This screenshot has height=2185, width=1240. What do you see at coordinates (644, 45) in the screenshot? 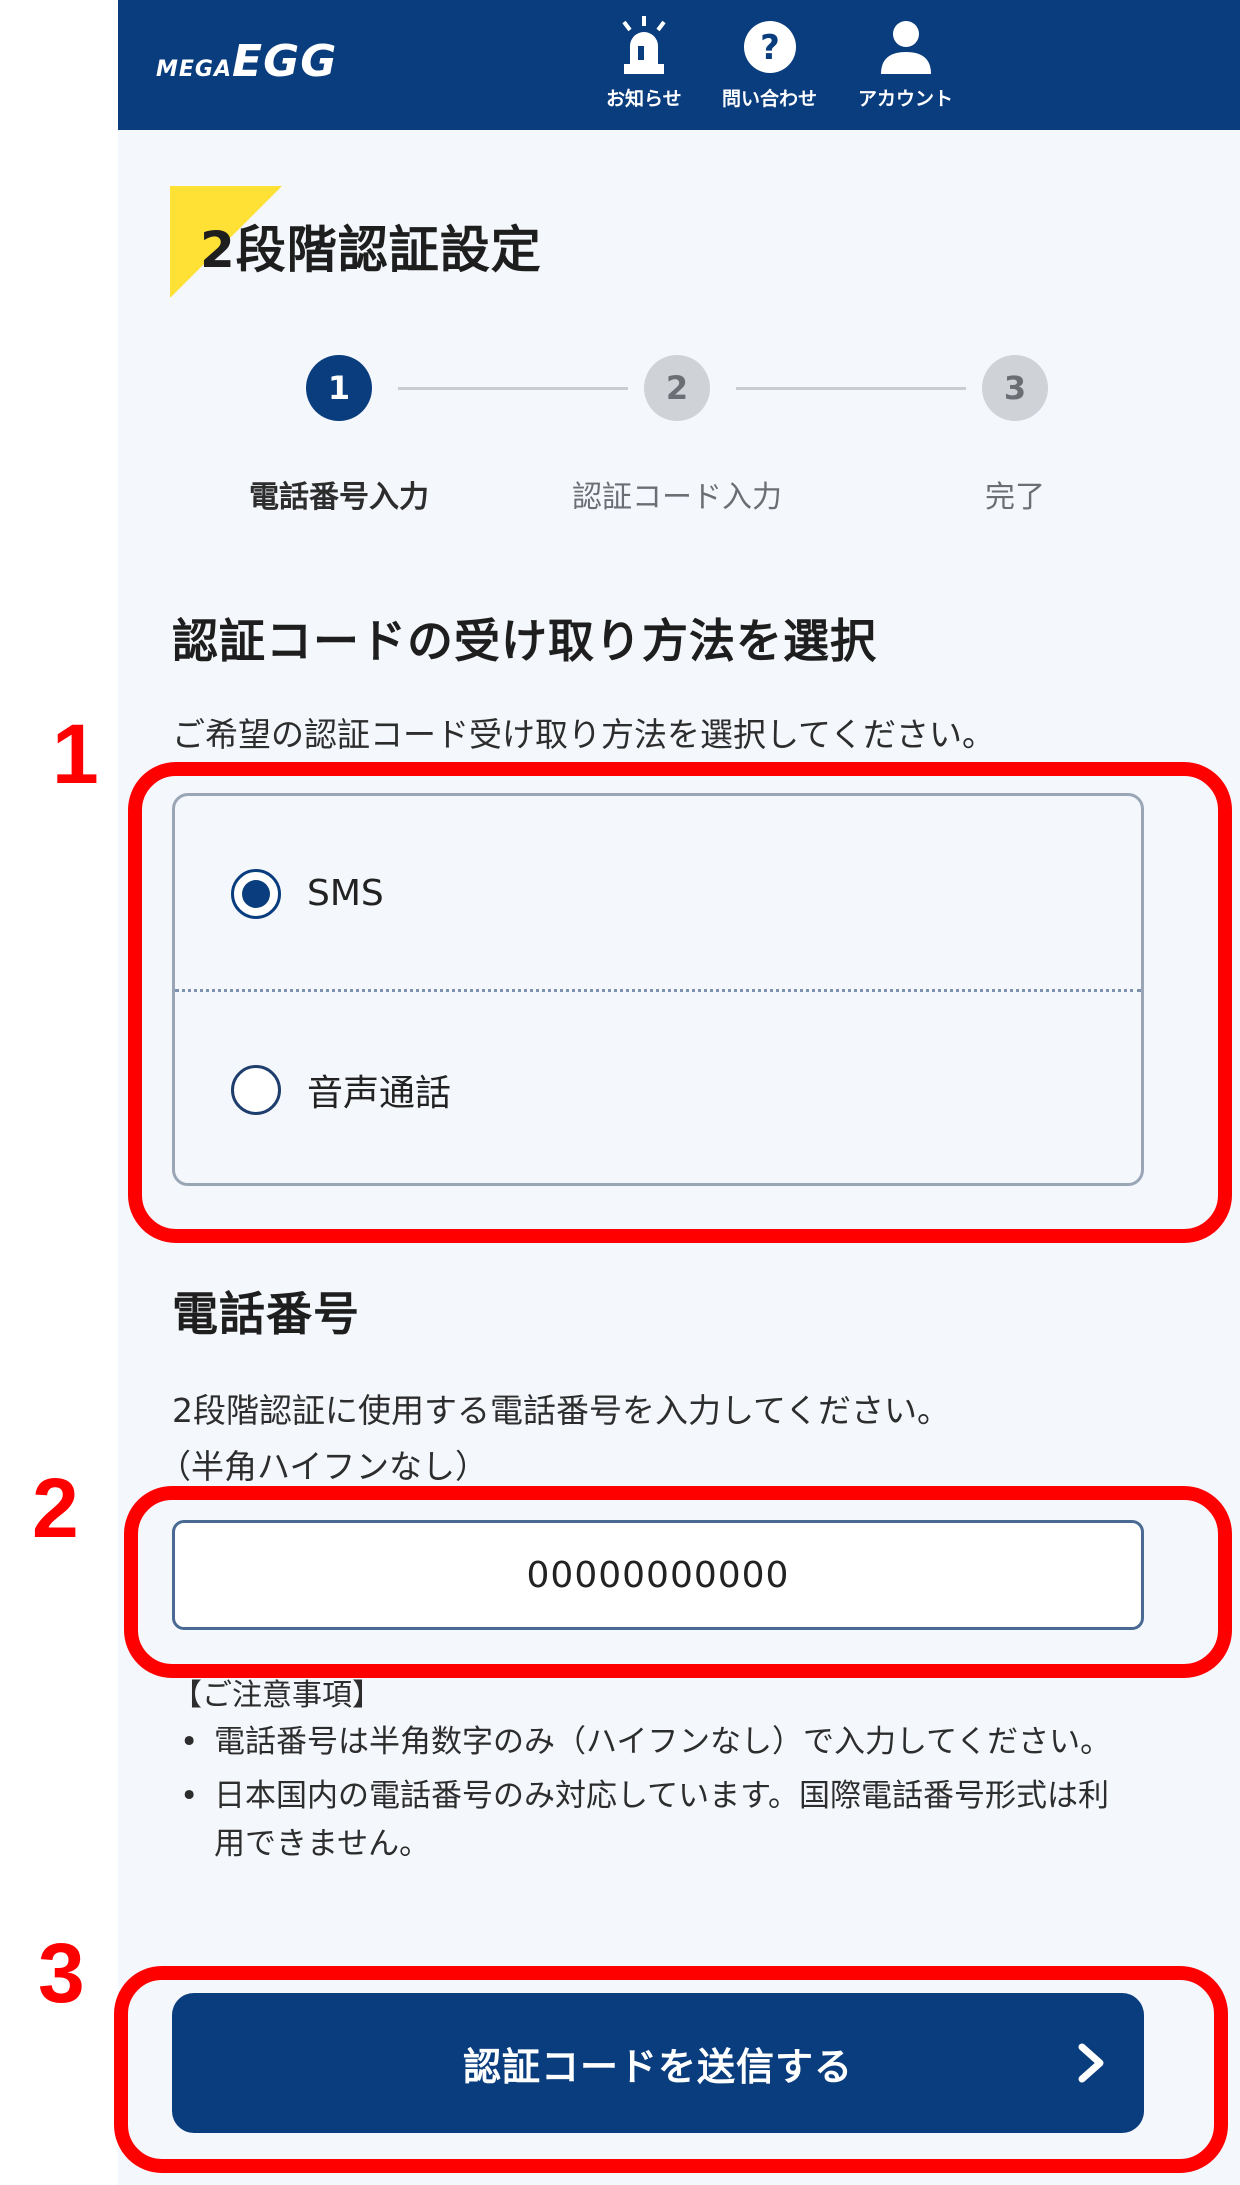
I see `siren-icon` at bounding box center [644, 45].